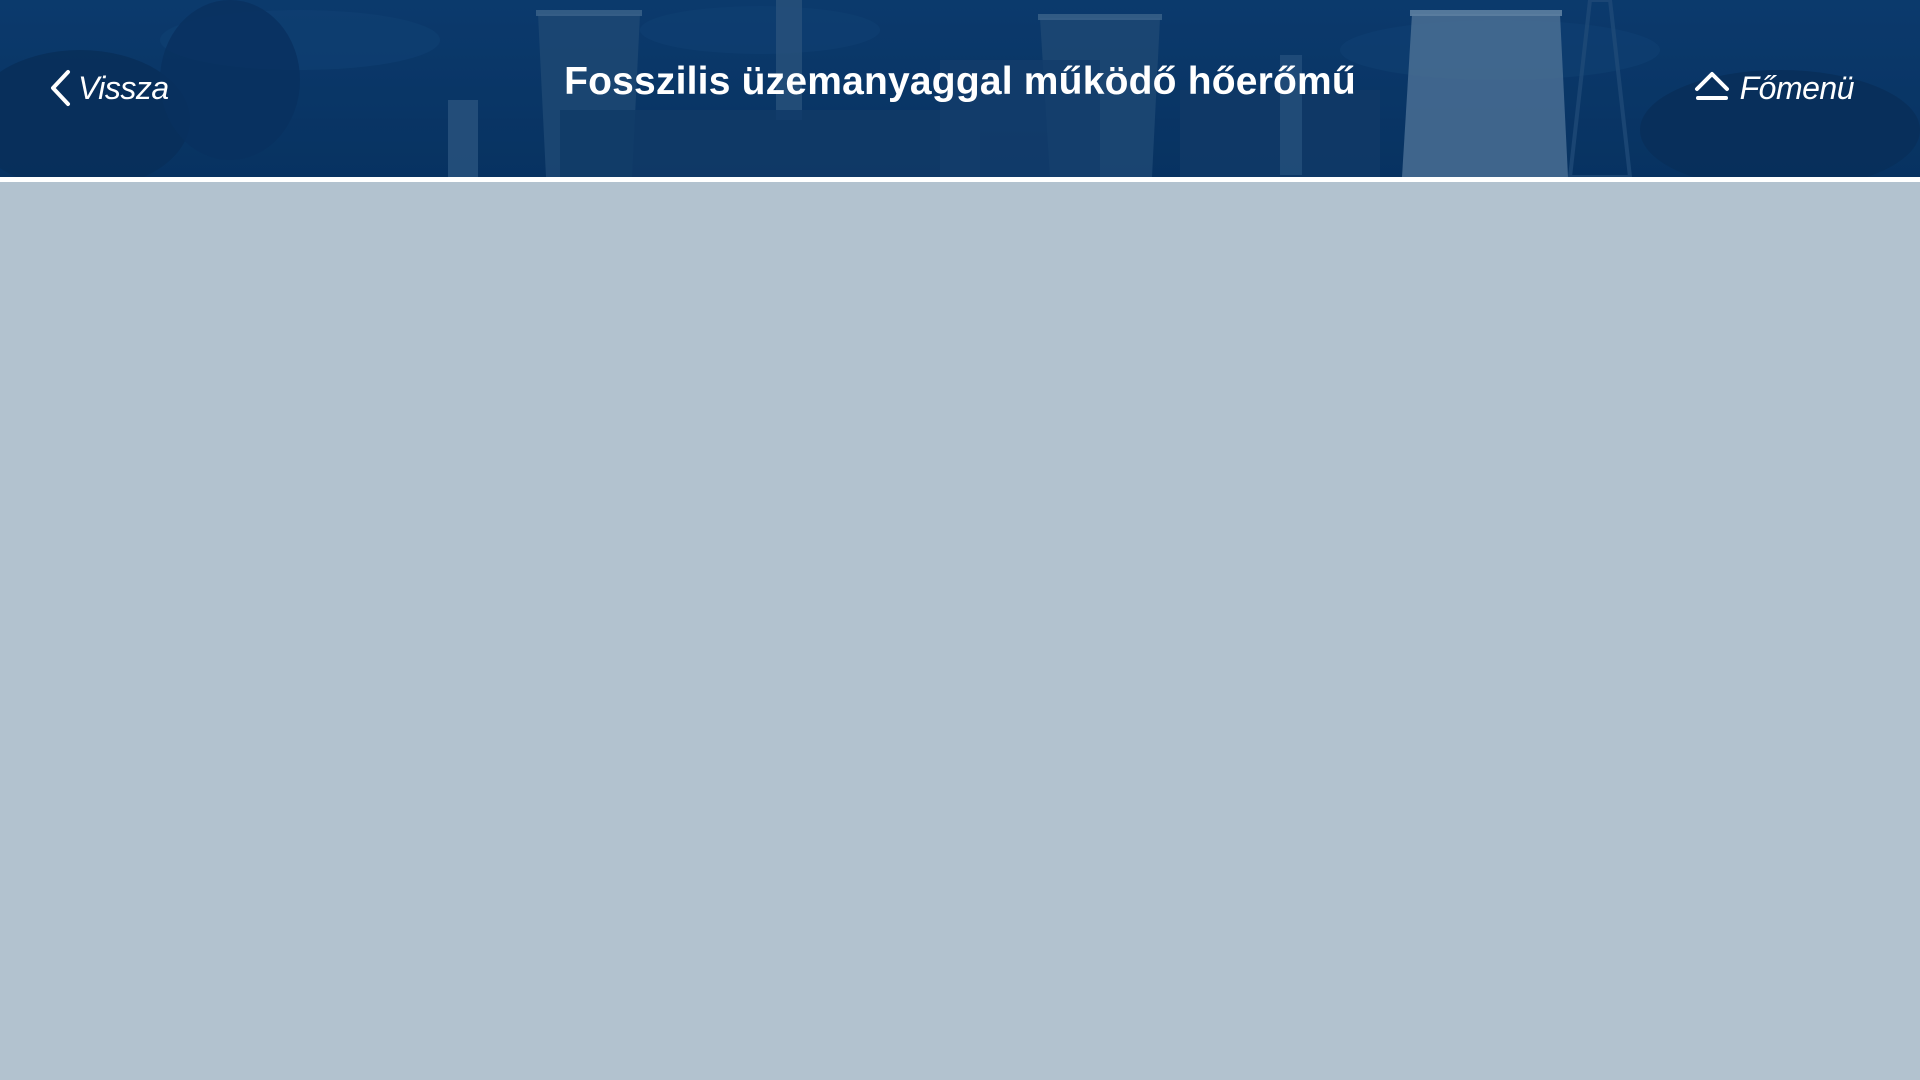 The image size is (1920, 1080). What do you see at coordinates (1797, 87) in the screenshot?
I see `main-menu-label: Főmenü` at bounding box center [1797, 87].